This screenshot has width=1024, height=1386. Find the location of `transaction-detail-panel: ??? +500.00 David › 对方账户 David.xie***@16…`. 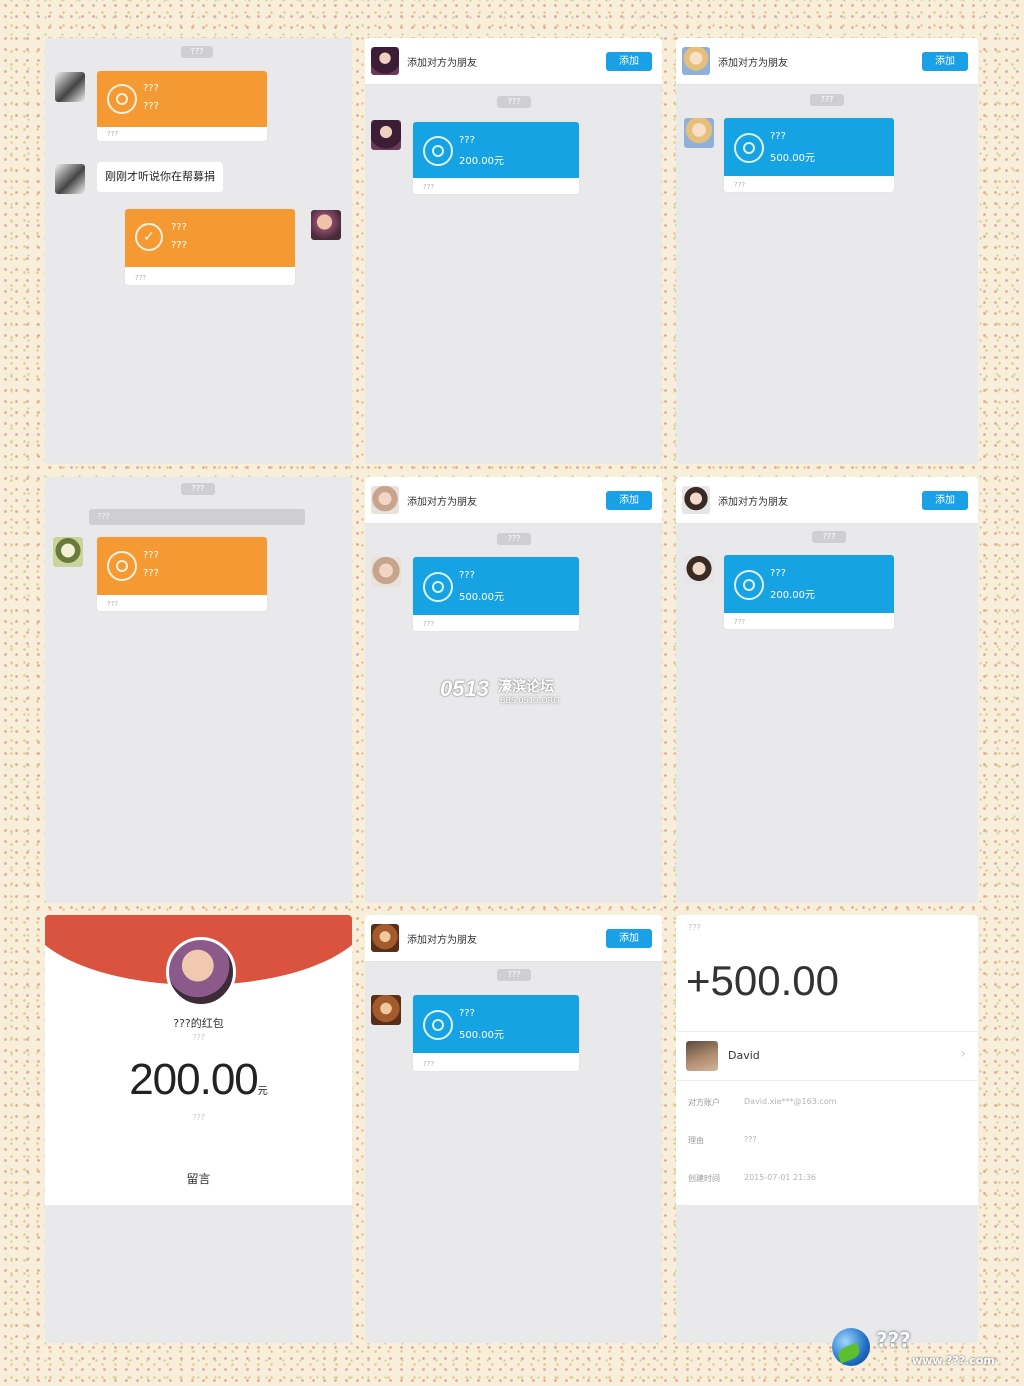

transaction-detail-panel: ??? +500.00 David › 对方账户 David.xie***@16… is located at coordinates (827, 1129).